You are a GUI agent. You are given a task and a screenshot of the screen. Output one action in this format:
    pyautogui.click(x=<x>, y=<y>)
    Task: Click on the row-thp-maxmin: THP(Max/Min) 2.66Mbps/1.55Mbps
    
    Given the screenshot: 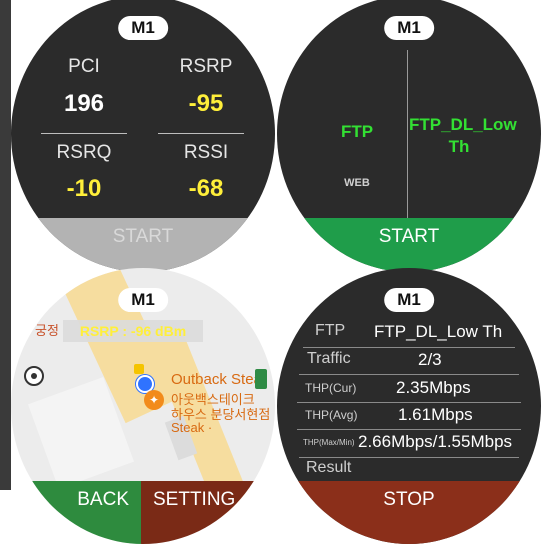 What is the action you would take?
    pyautogui.click(x=409, y=444)
    